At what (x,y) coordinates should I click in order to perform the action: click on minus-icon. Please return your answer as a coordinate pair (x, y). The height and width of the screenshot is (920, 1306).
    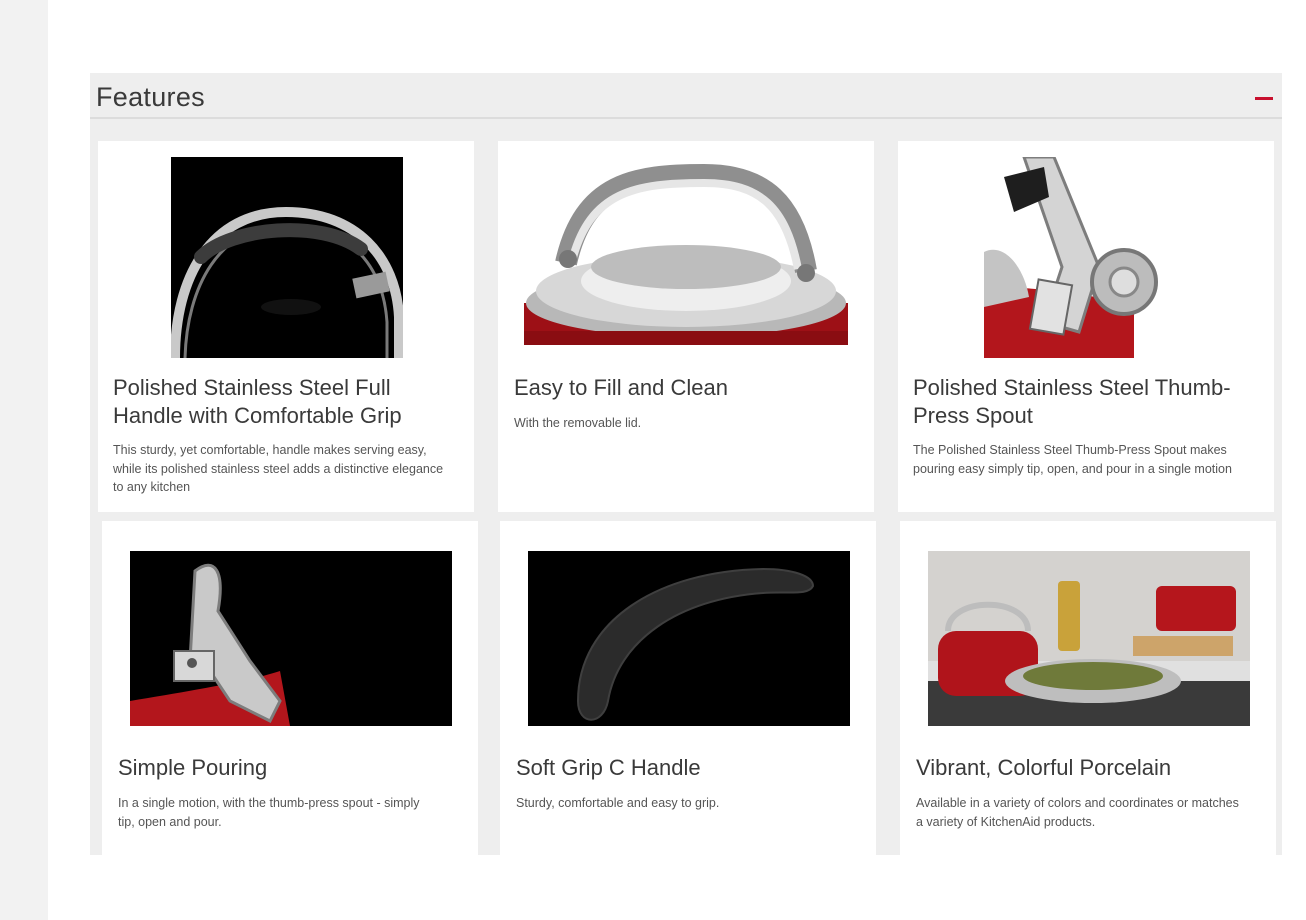
    Looking at the image, I should click on (1264, 98).